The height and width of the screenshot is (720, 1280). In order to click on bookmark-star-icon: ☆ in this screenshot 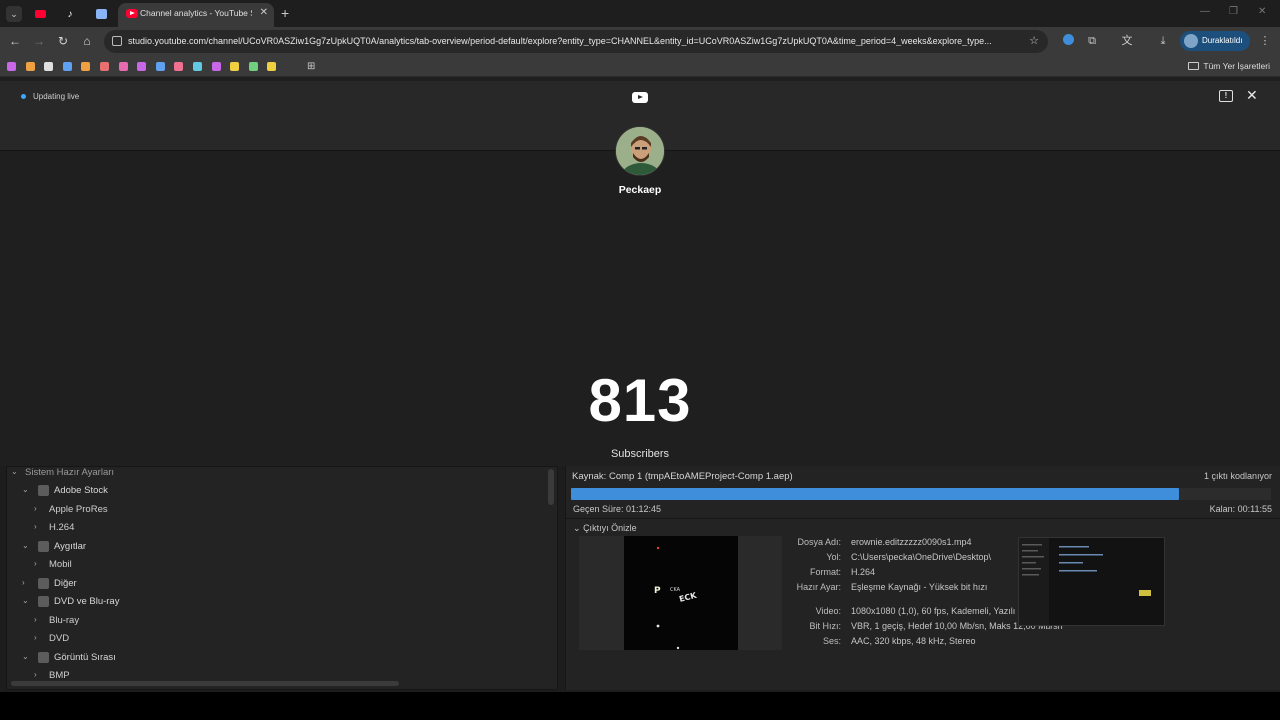, I will do `click(1034, 40)`.